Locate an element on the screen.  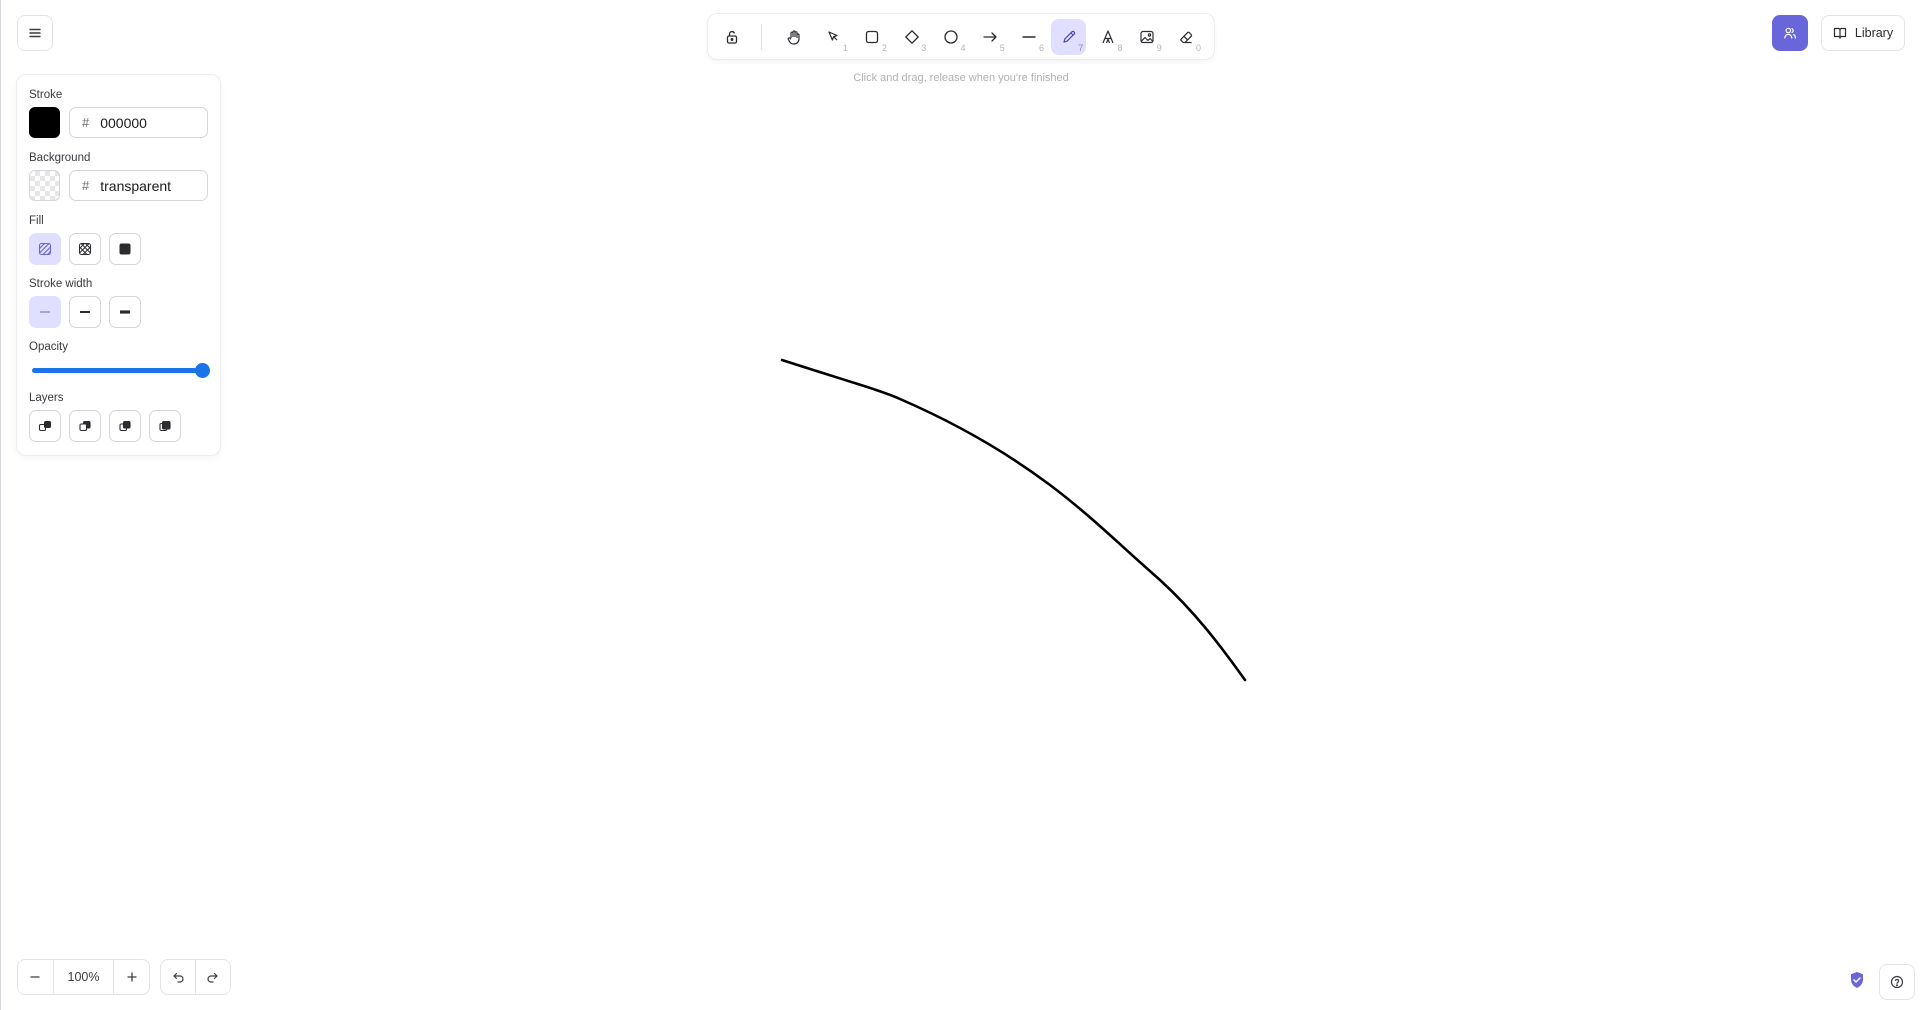
tool-key: 3 is located at coordinates (924, 47).